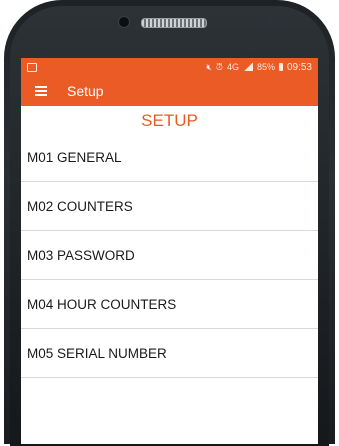 The width and height of the screenshot is (339, 446). What do you see at coordinates (169, 206) in the screenshot?
I see `menu-item-counters: M02 COUNTERS` at bounding box center [169, 206].